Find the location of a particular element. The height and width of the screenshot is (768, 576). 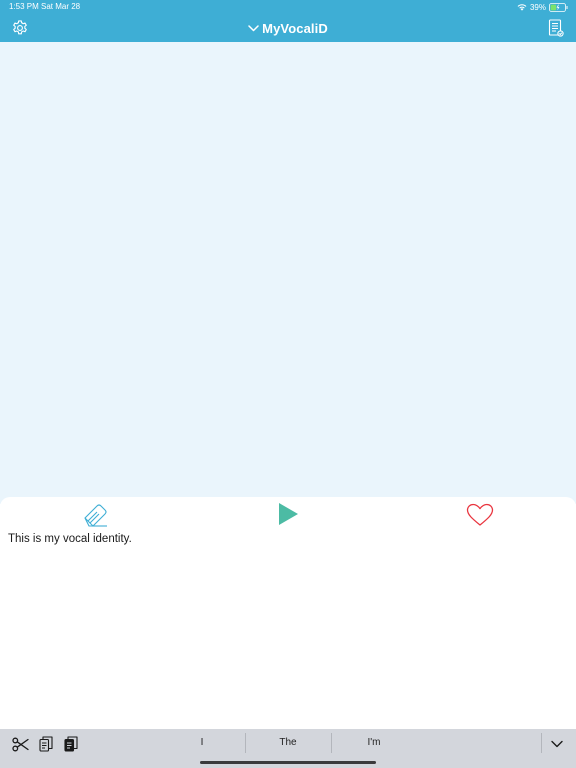

suggestion-item: I is located at coordinates (202, 743).